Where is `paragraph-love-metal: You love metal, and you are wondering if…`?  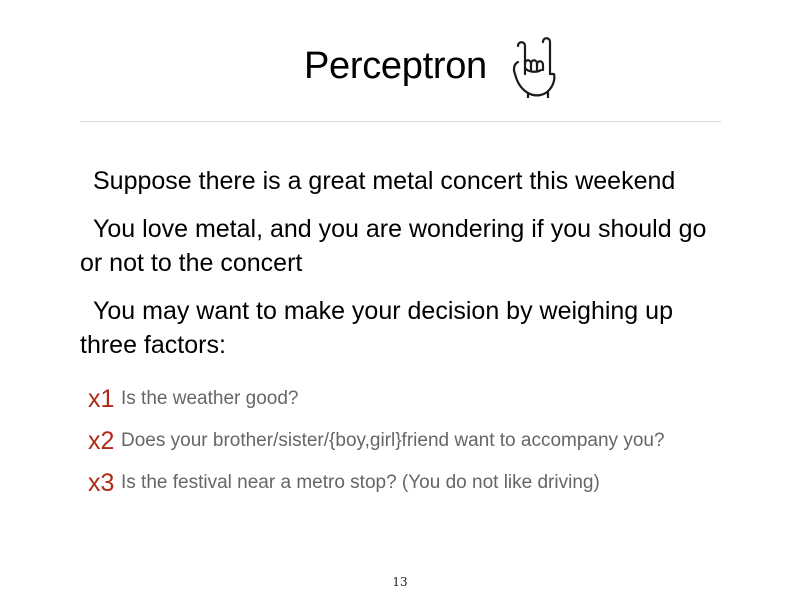
paragraph-love-metal: You love metal, and you are wondering if… is located at coordinates (393, 246).